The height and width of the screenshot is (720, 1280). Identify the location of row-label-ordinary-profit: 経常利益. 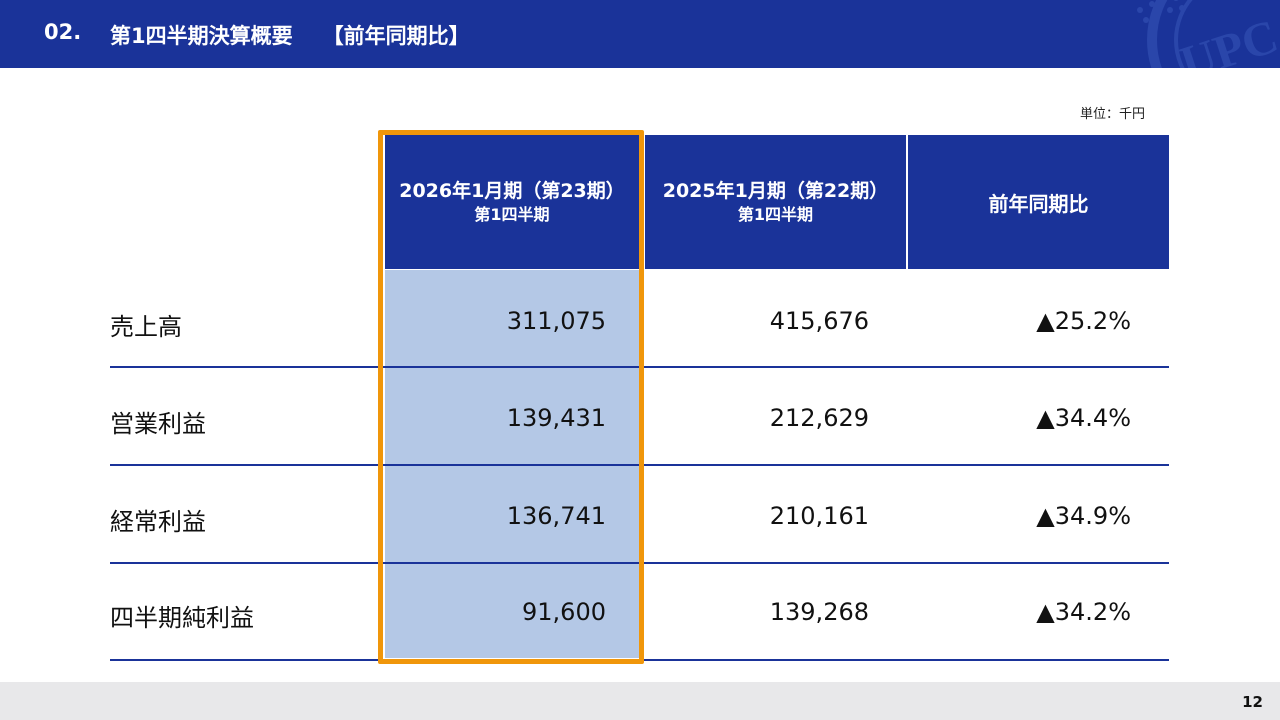
(158, 522).